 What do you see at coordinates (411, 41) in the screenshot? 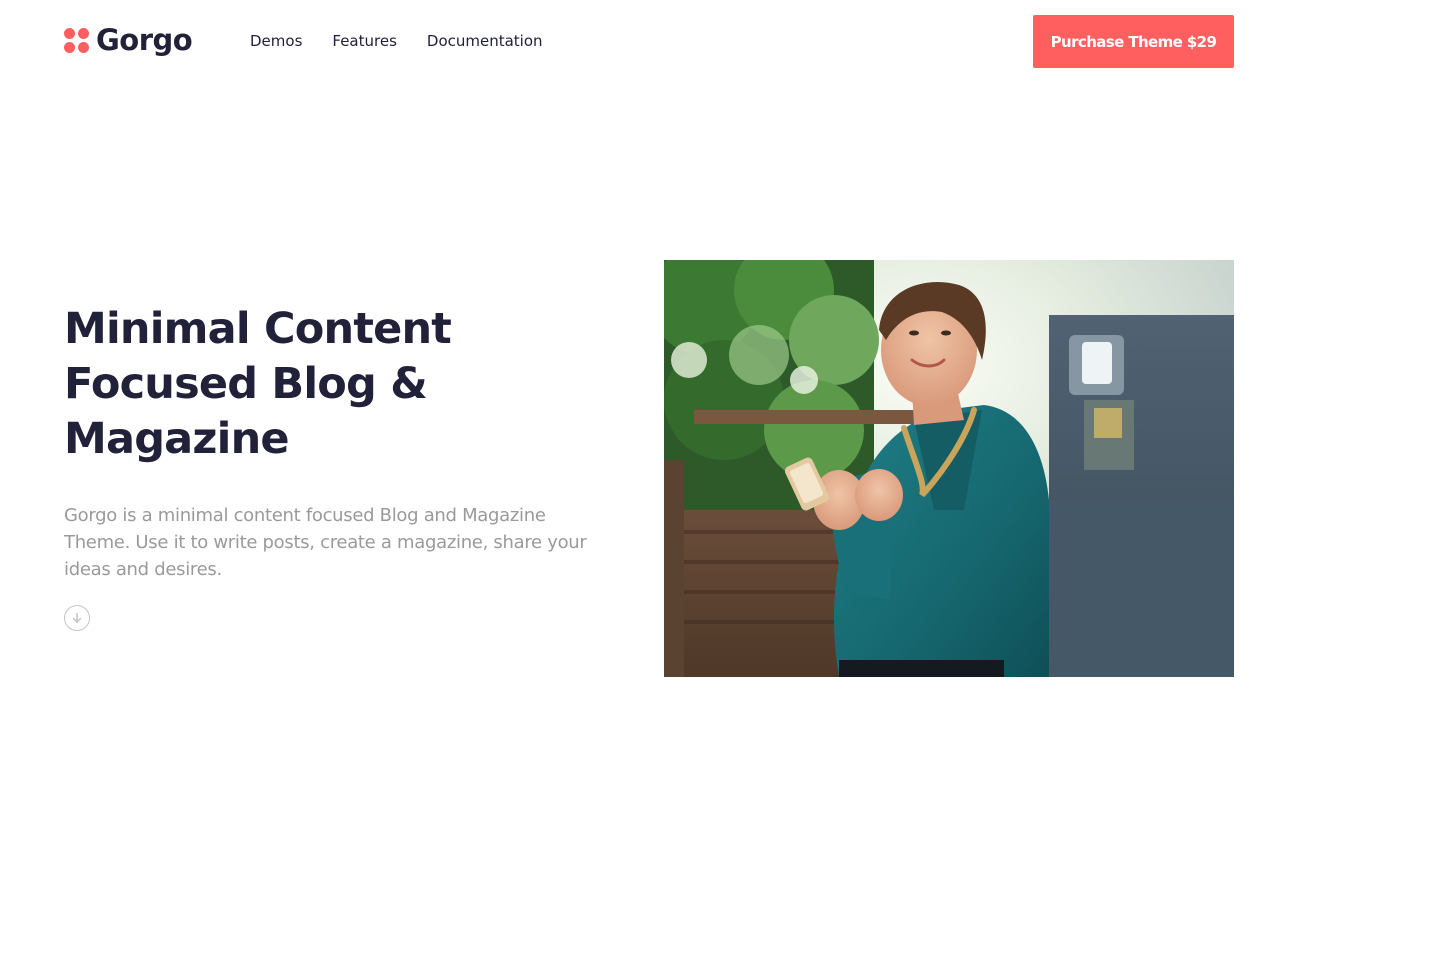
I see `main-nav: Demos Features Documentation` at bounding box center [411, 41].